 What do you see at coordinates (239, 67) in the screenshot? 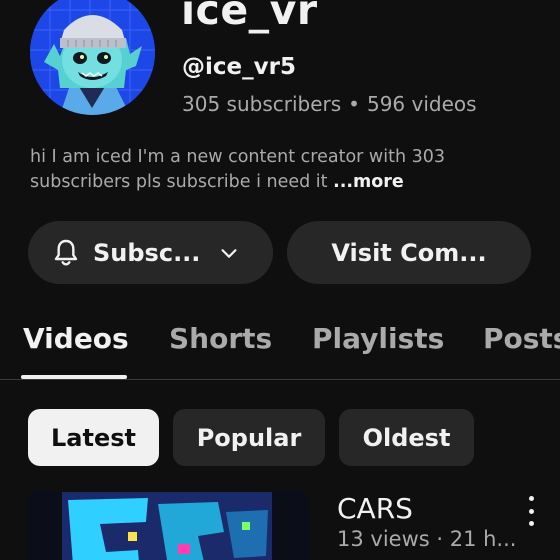
I see `channel-handle: @ice_vr5` at bounding box center [239, 67].